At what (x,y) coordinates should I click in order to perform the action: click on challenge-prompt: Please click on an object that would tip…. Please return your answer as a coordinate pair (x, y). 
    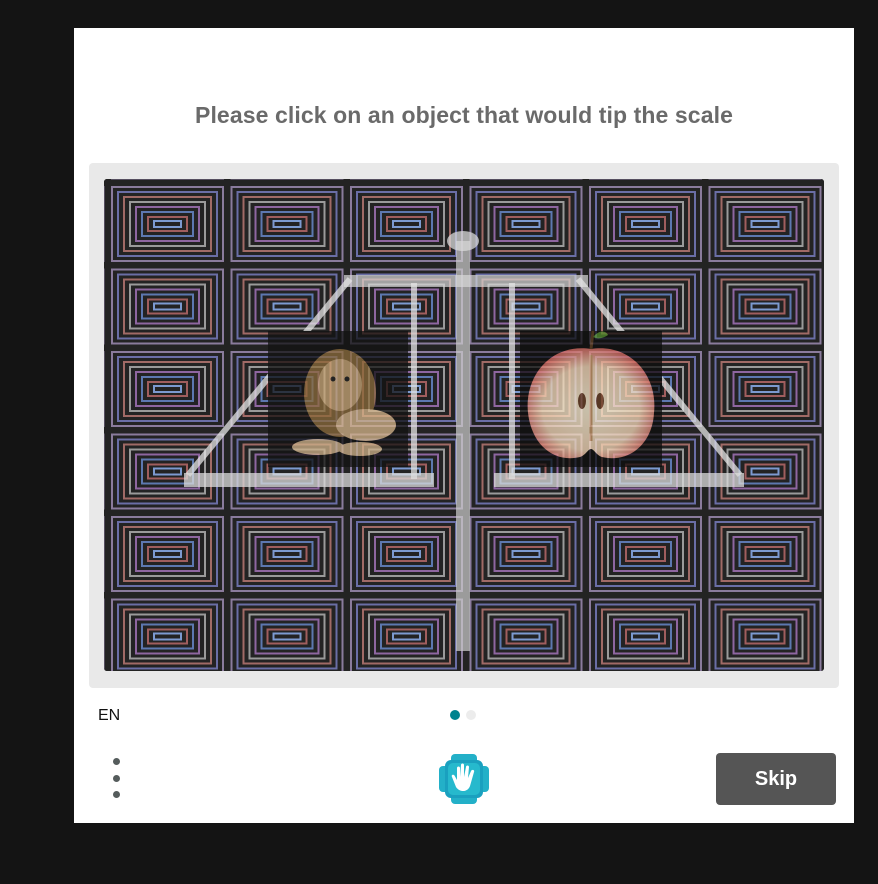
    Looking at the image, I should click on (464, 115).